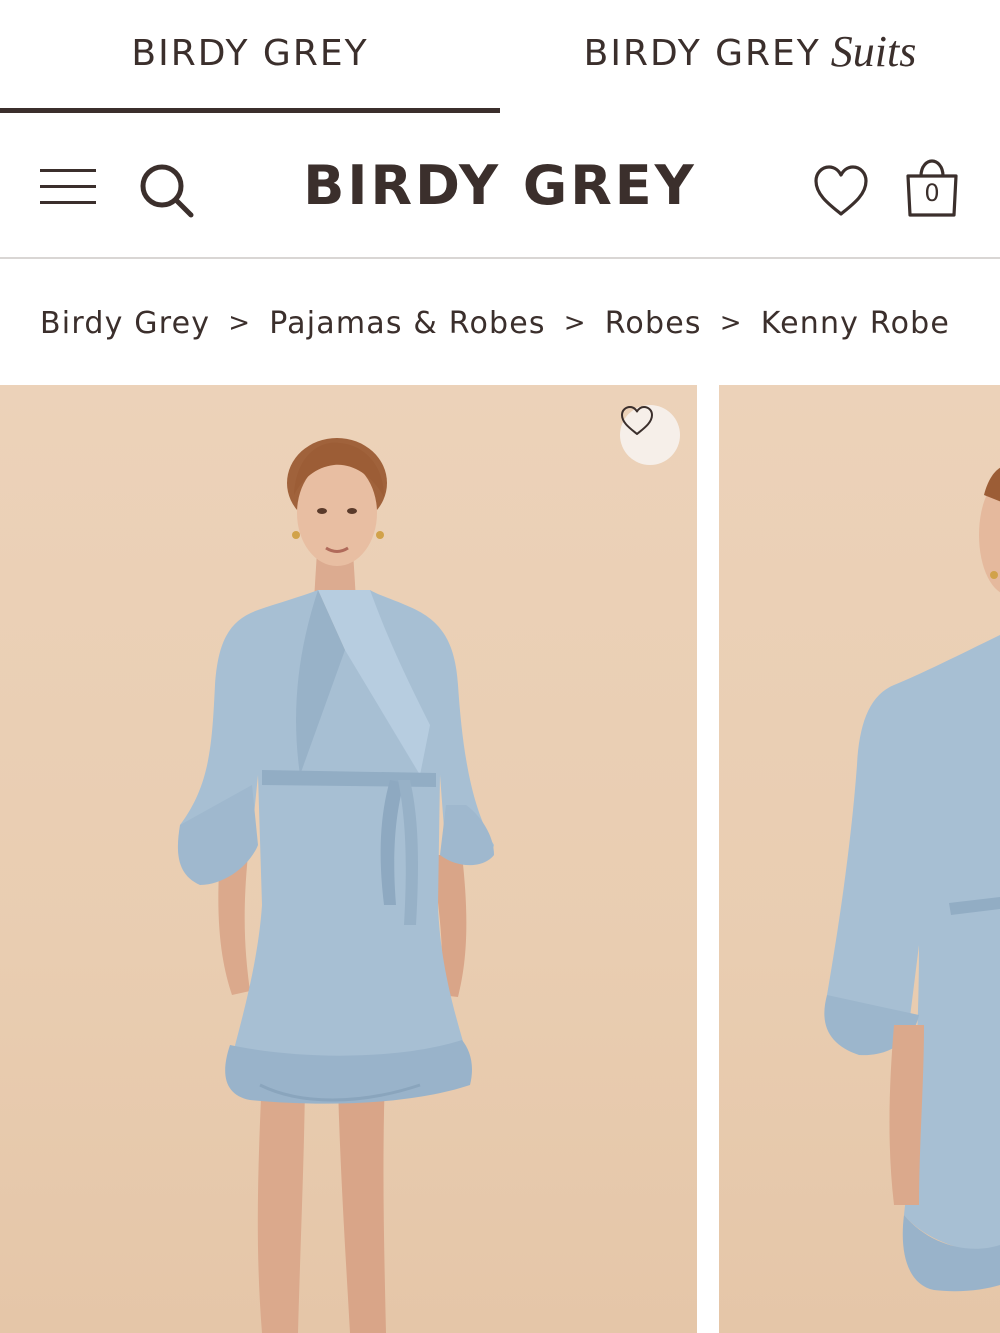 Image resolution: width=1000 pixels, height=1333 pixels. Describe the element at coordinates (855, 323) in the screenshot. I see `breadcrumb-current-kenny-robe: Kenny Robe` at that location.